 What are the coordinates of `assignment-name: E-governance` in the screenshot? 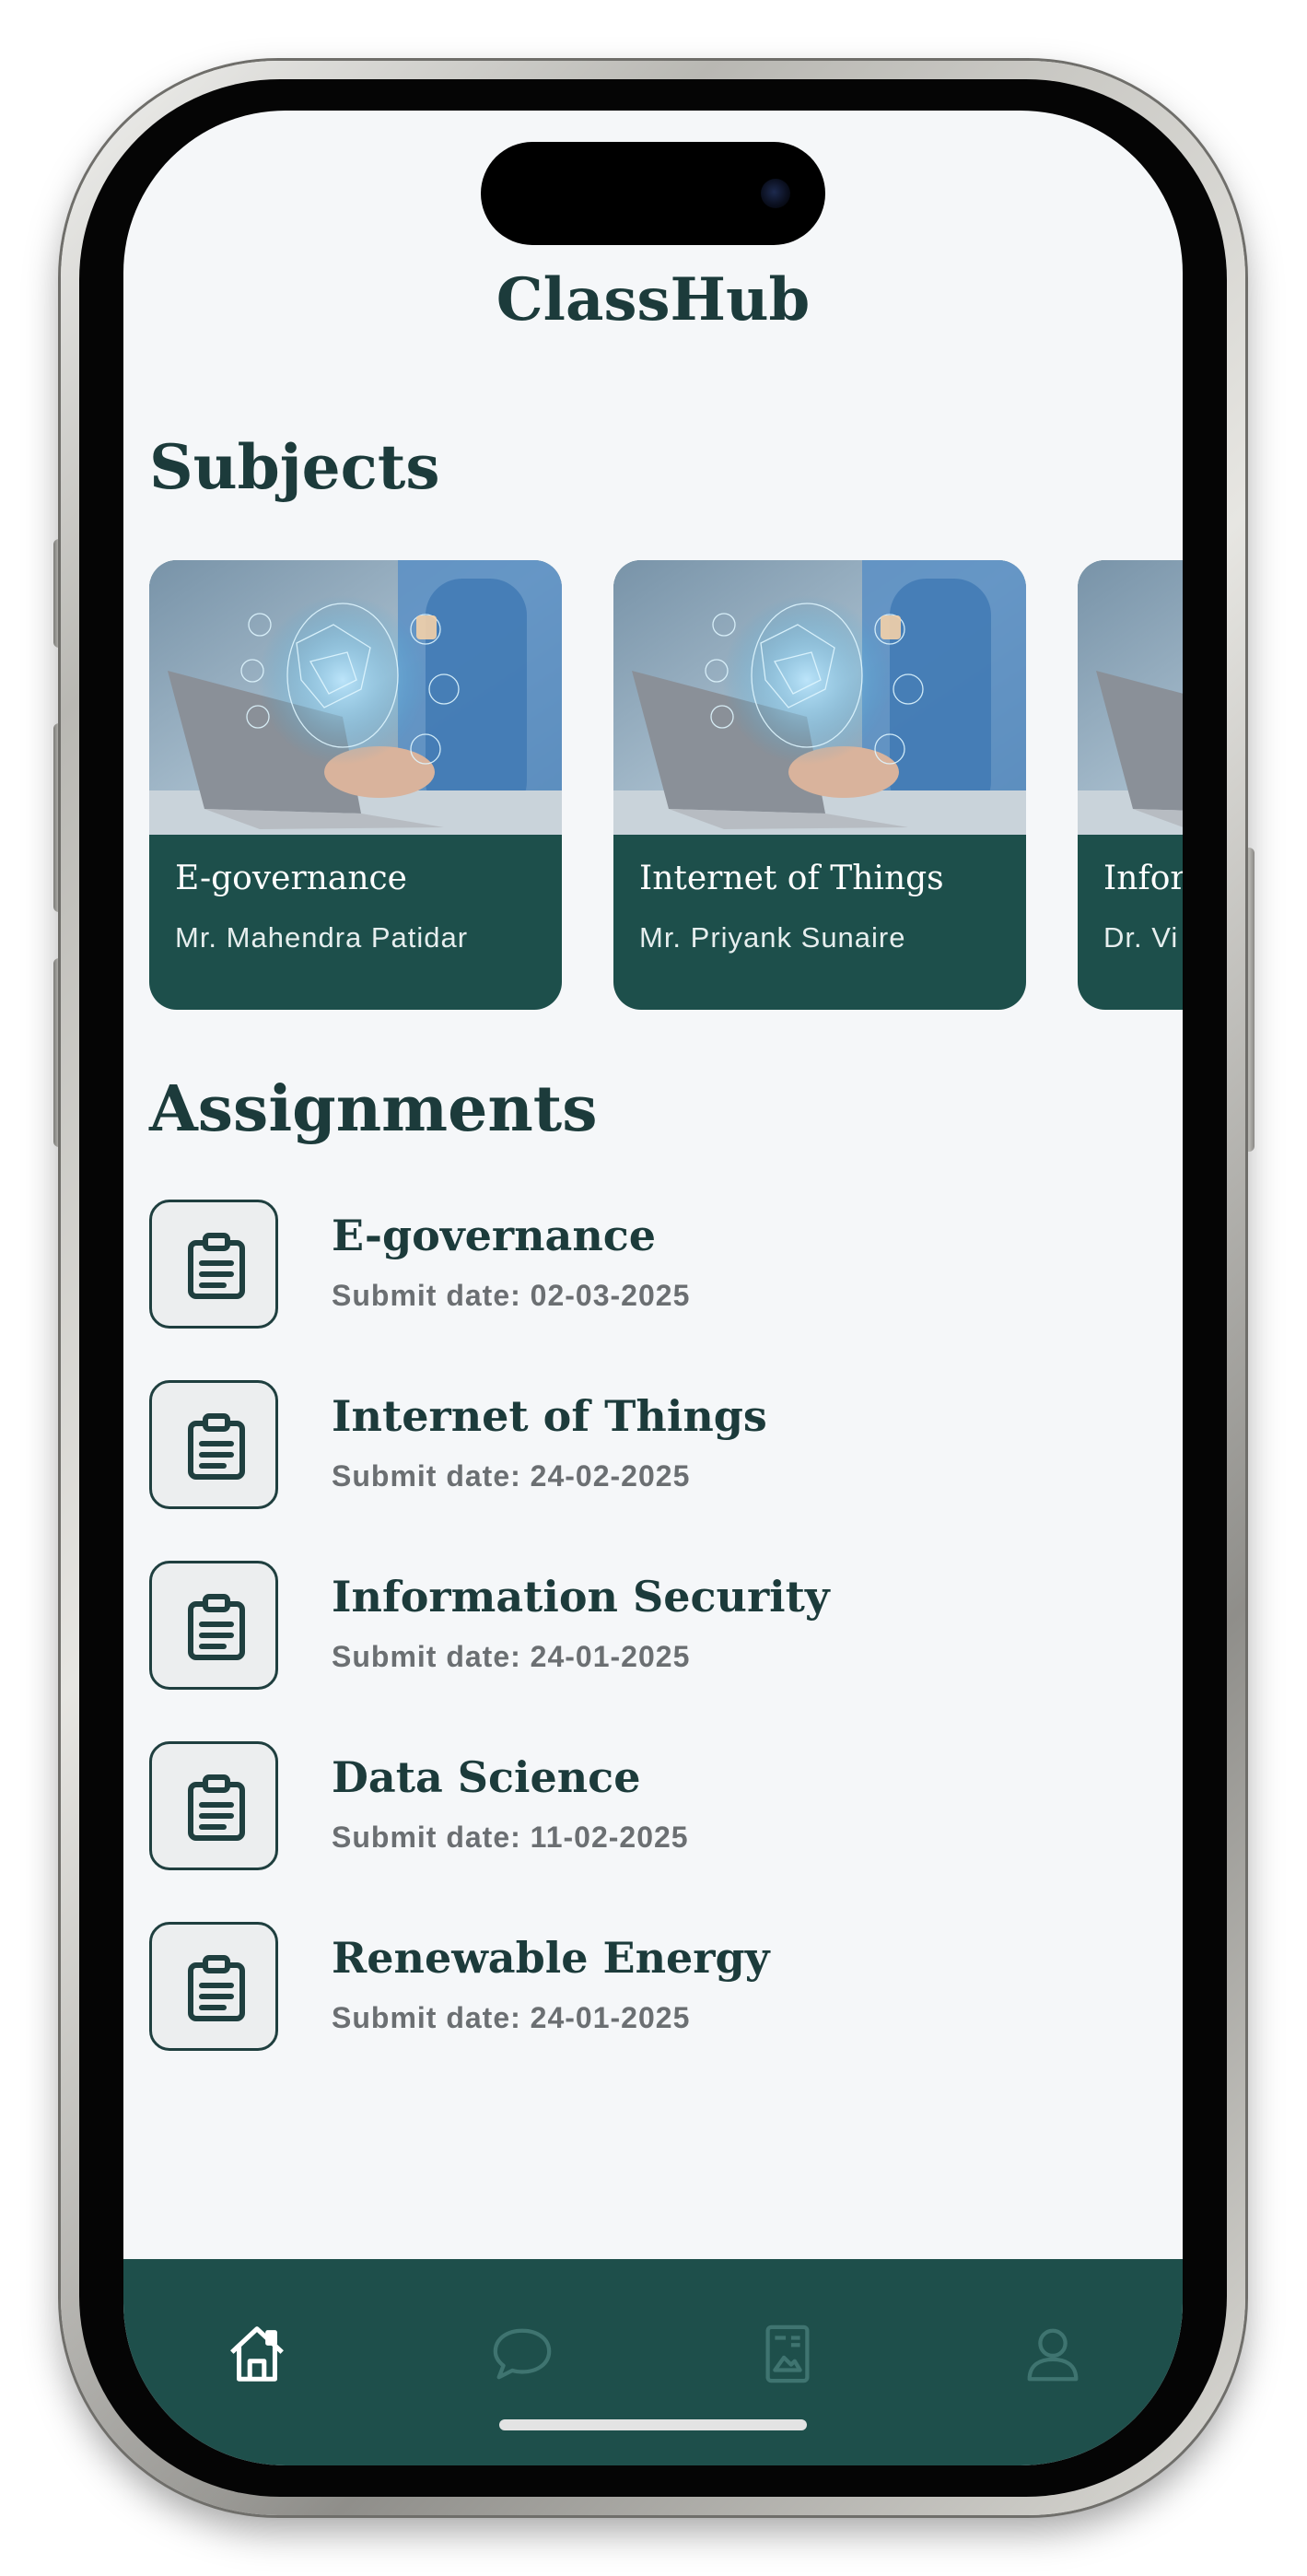 It's located at (495, 1235).